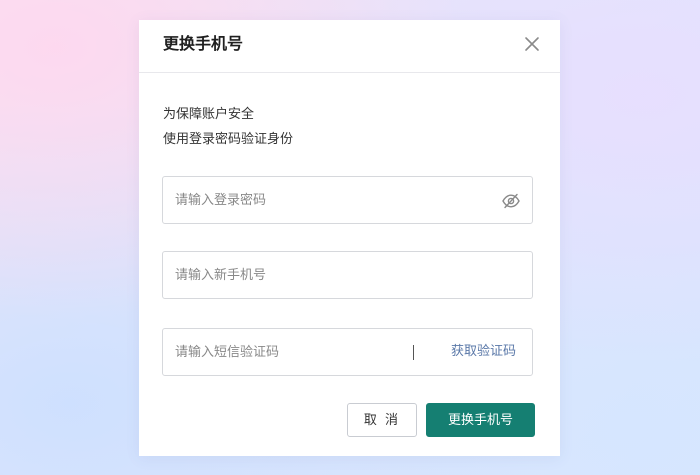 The width and height of the screenshot is (700, 475). What do you see at coordinates (228, 127) in the screenshot?
I see `security-notice: 为保障账户安全 使用登录密码验证身份` at bounding box center [228, 127].